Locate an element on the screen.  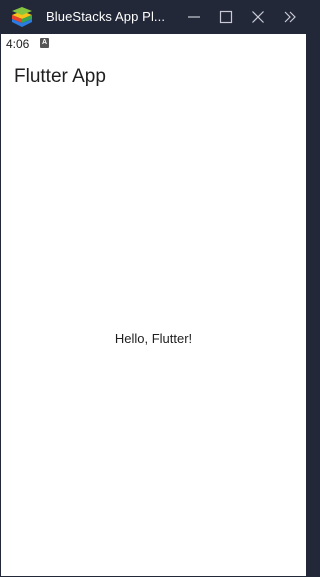
maximize-button is located at coordinates (226, 17).